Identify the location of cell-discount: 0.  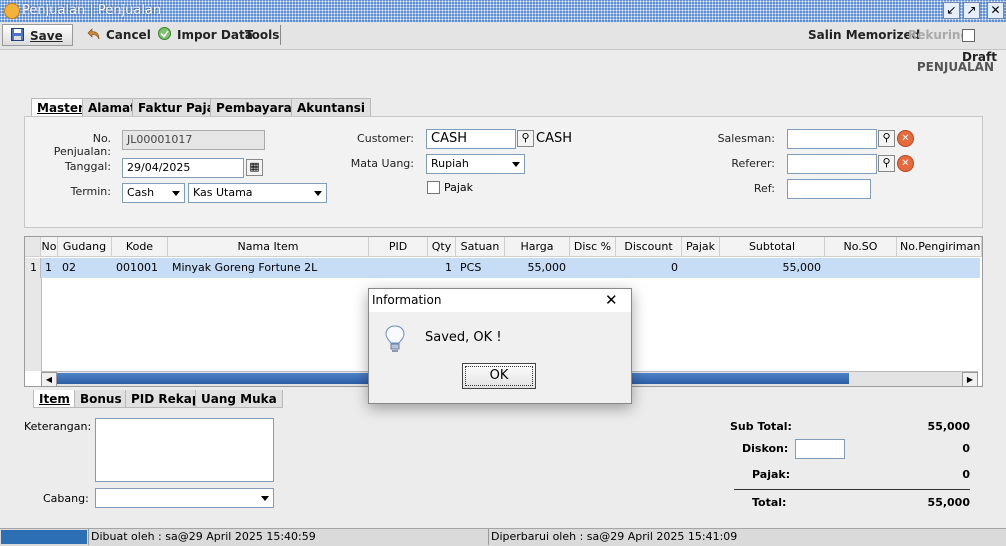
(649, 268).